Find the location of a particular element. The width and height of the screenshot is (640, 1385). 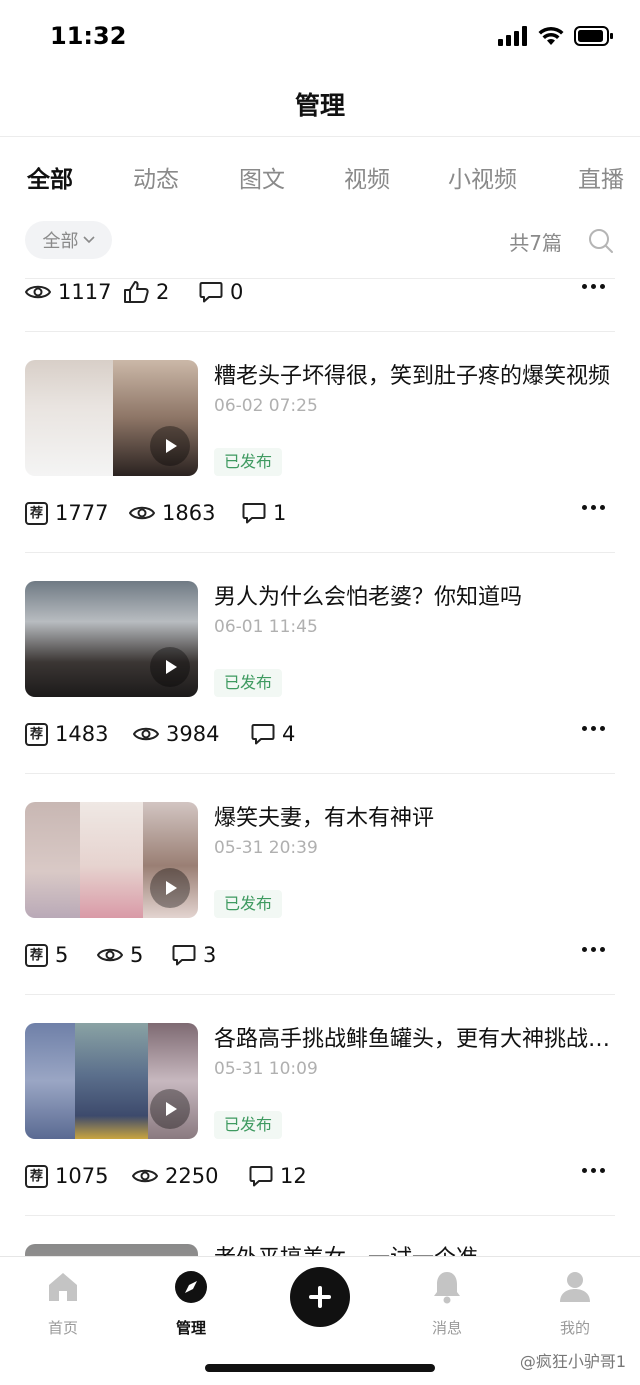

comments-stat: 0 is located at coordinates (221, 292).